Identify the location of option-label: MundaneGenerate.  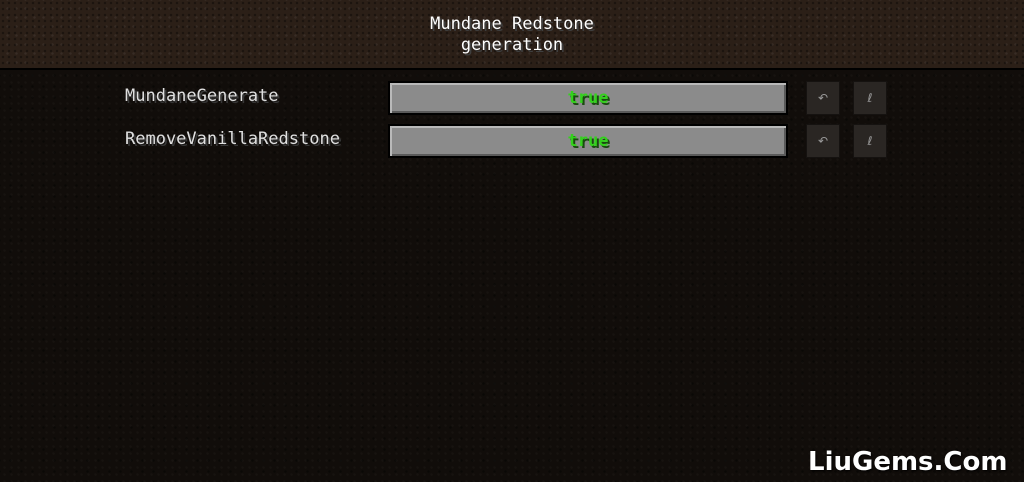
(202, 96).